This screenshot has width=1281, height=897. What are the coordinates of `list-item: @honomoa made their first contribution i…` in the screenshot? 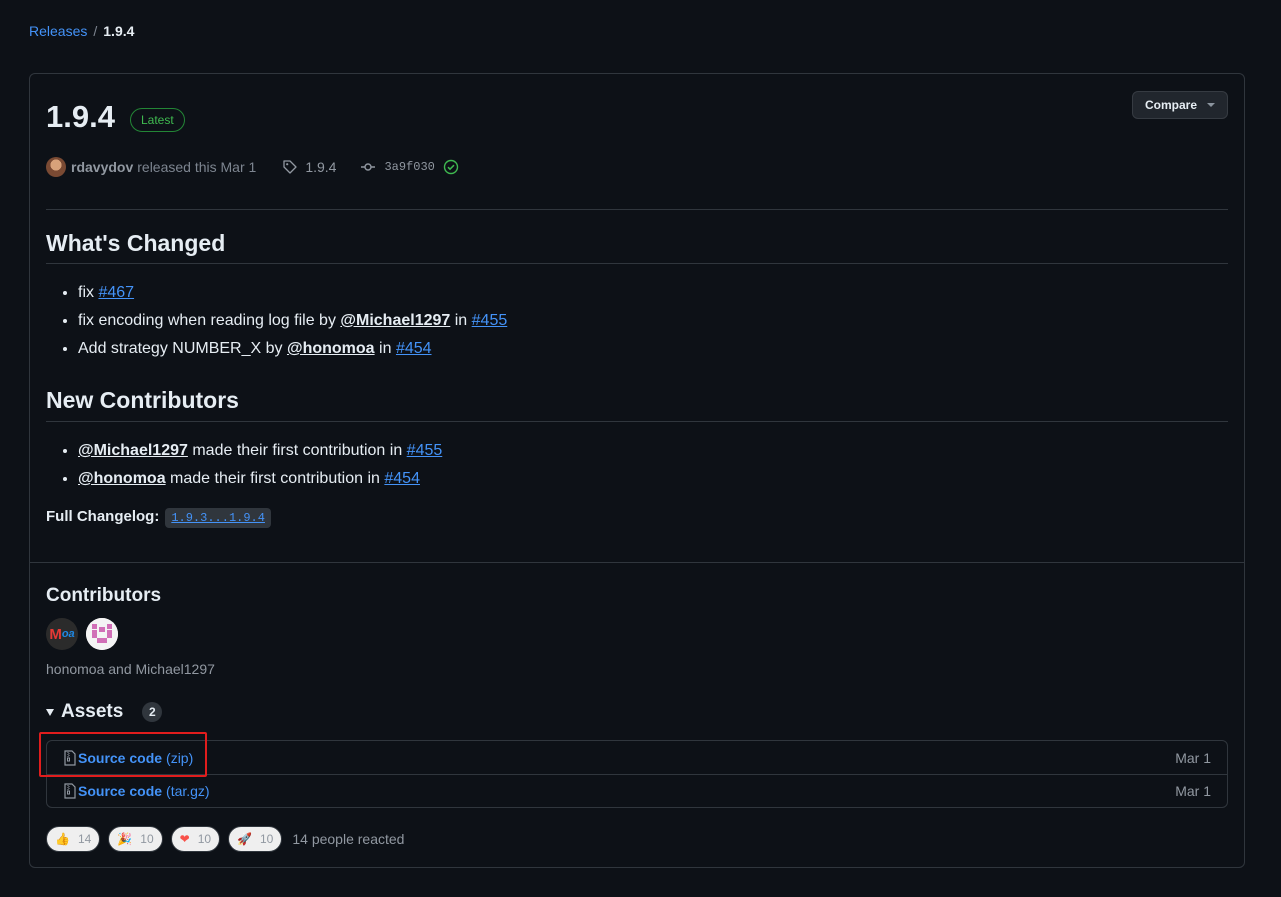 It's located at (260, 479).